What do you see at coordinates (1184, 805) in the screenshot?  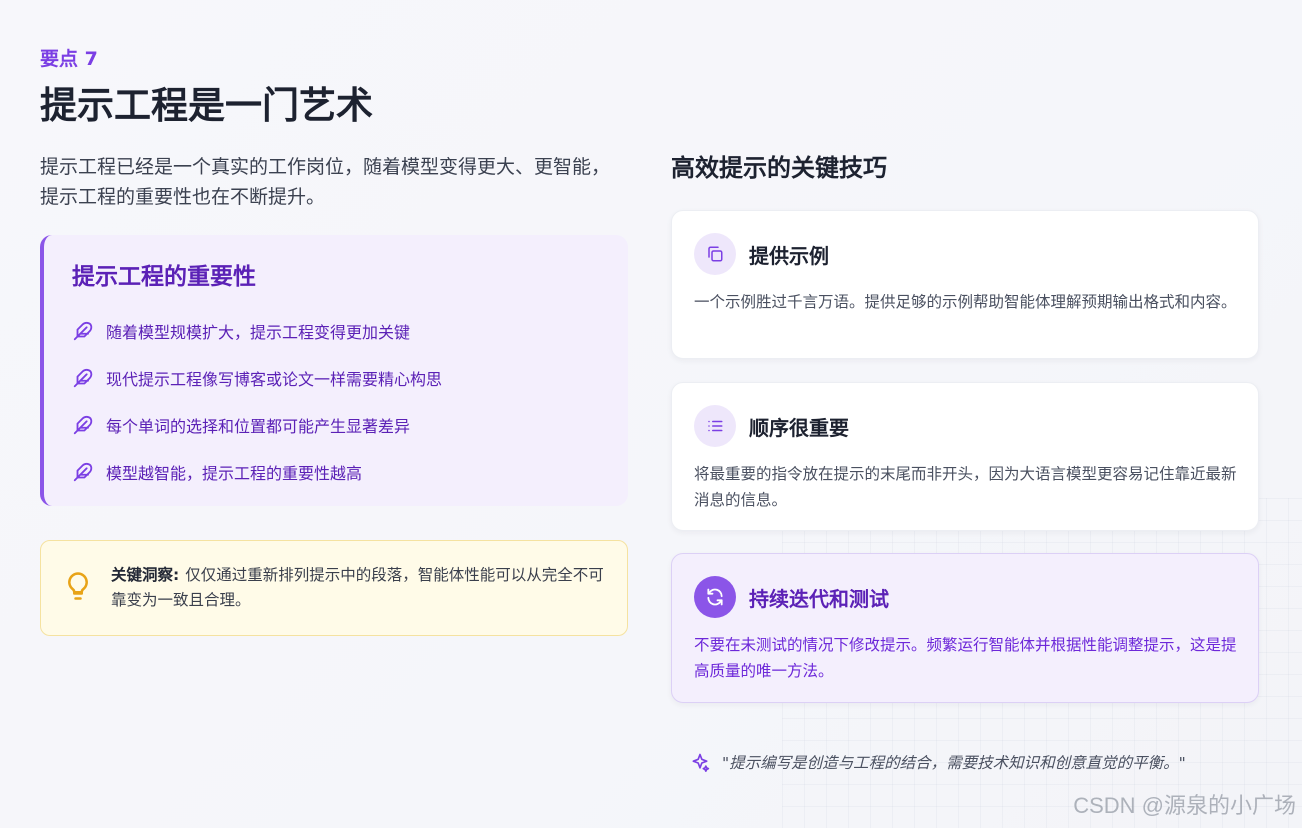 I see `watermark: CSDN @源泉的小广场` at bounding box center [1184, 805].